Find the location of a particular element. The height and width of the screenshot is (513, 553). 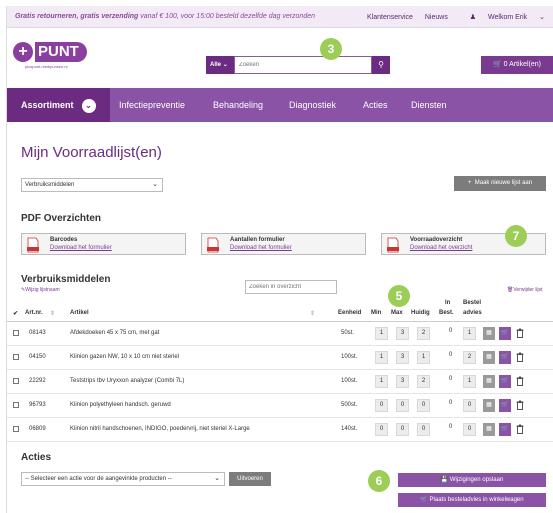

search-category-label: Alle is located at coordinates (216, 65).